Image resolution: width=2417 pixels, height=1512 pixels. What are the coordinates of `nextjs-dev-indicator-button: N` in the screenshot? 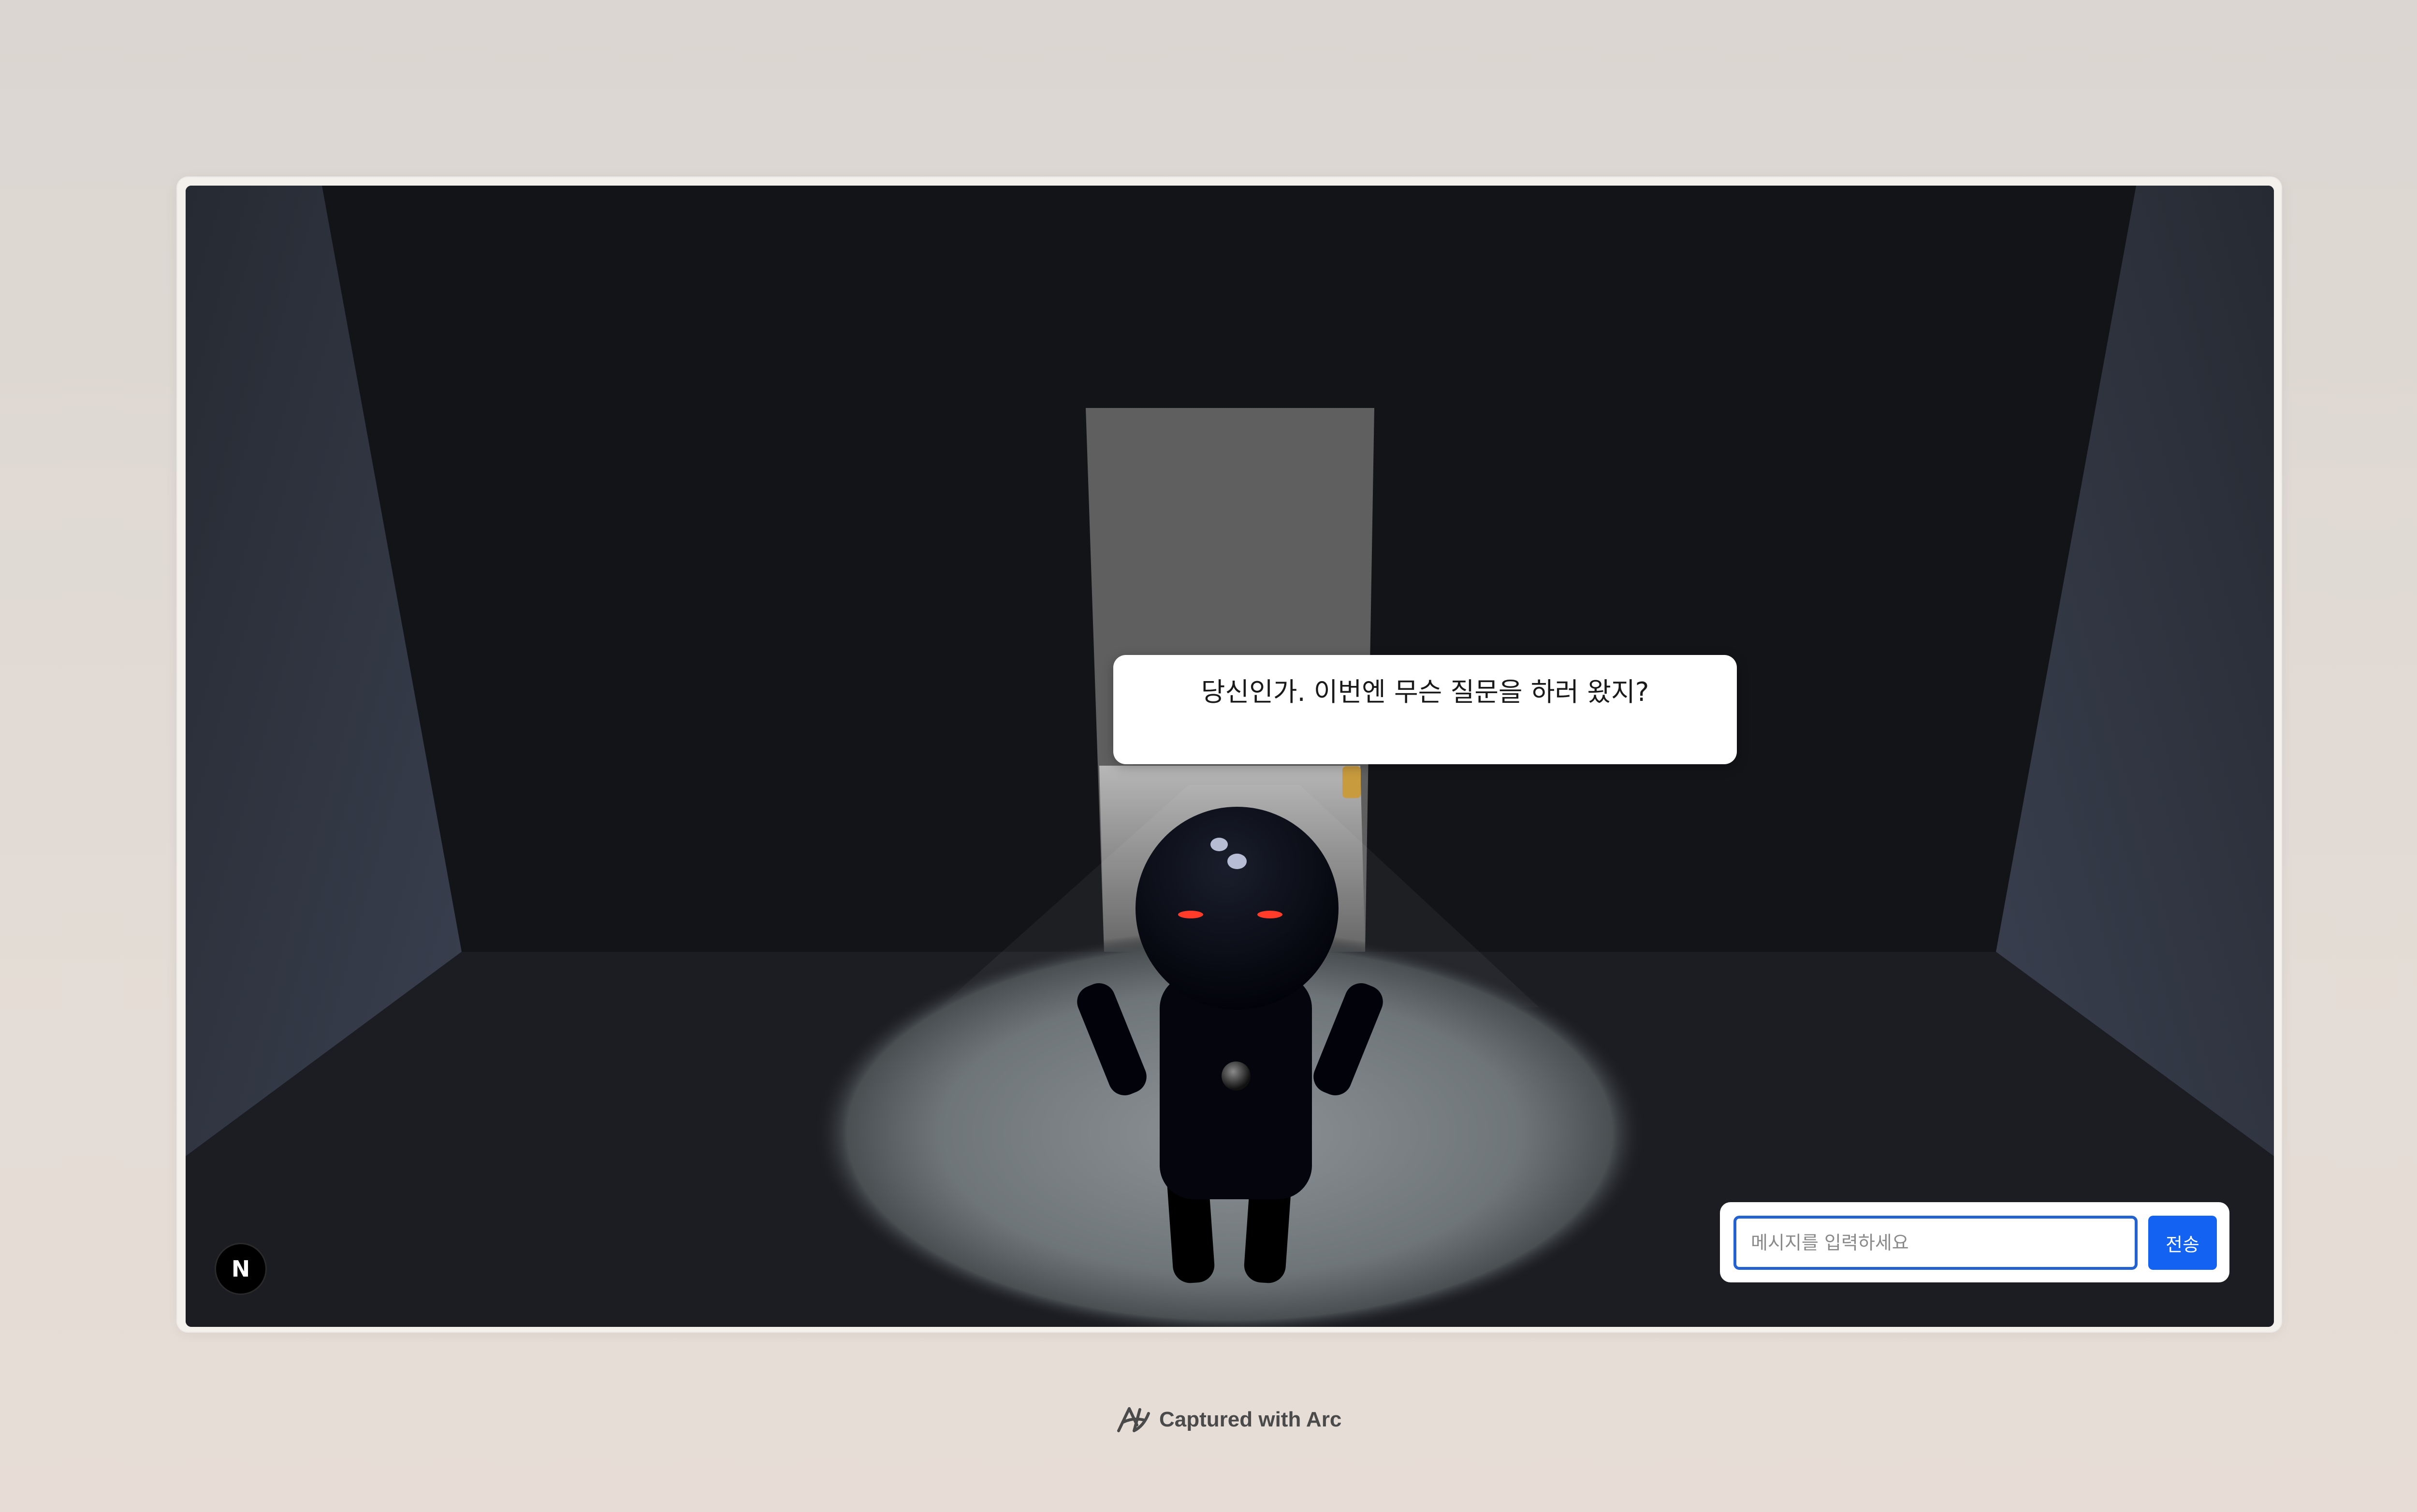 It's located at (240, 1269).